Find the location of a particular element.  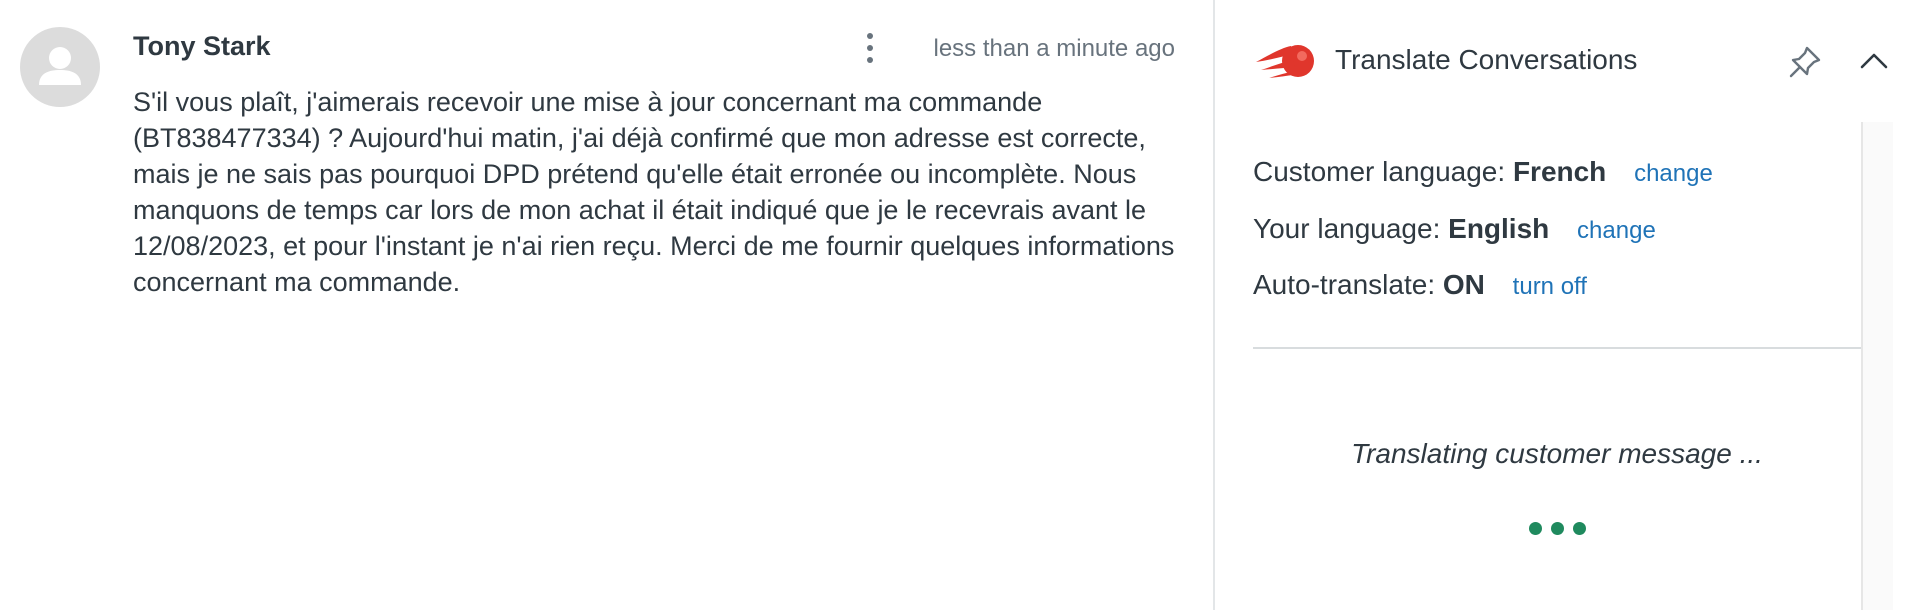

customer-language-row: Customer language: French change is located at coordinates (1483, 172).